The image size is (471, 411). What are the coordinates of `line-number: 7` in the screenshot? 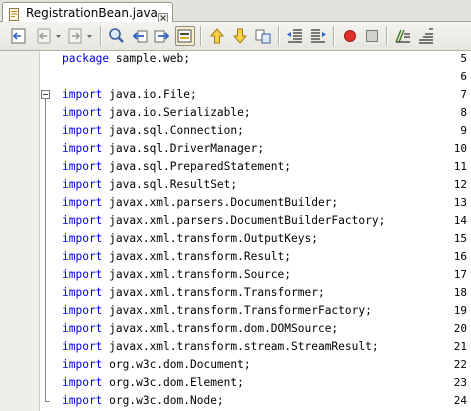 It's located at (463, 94).